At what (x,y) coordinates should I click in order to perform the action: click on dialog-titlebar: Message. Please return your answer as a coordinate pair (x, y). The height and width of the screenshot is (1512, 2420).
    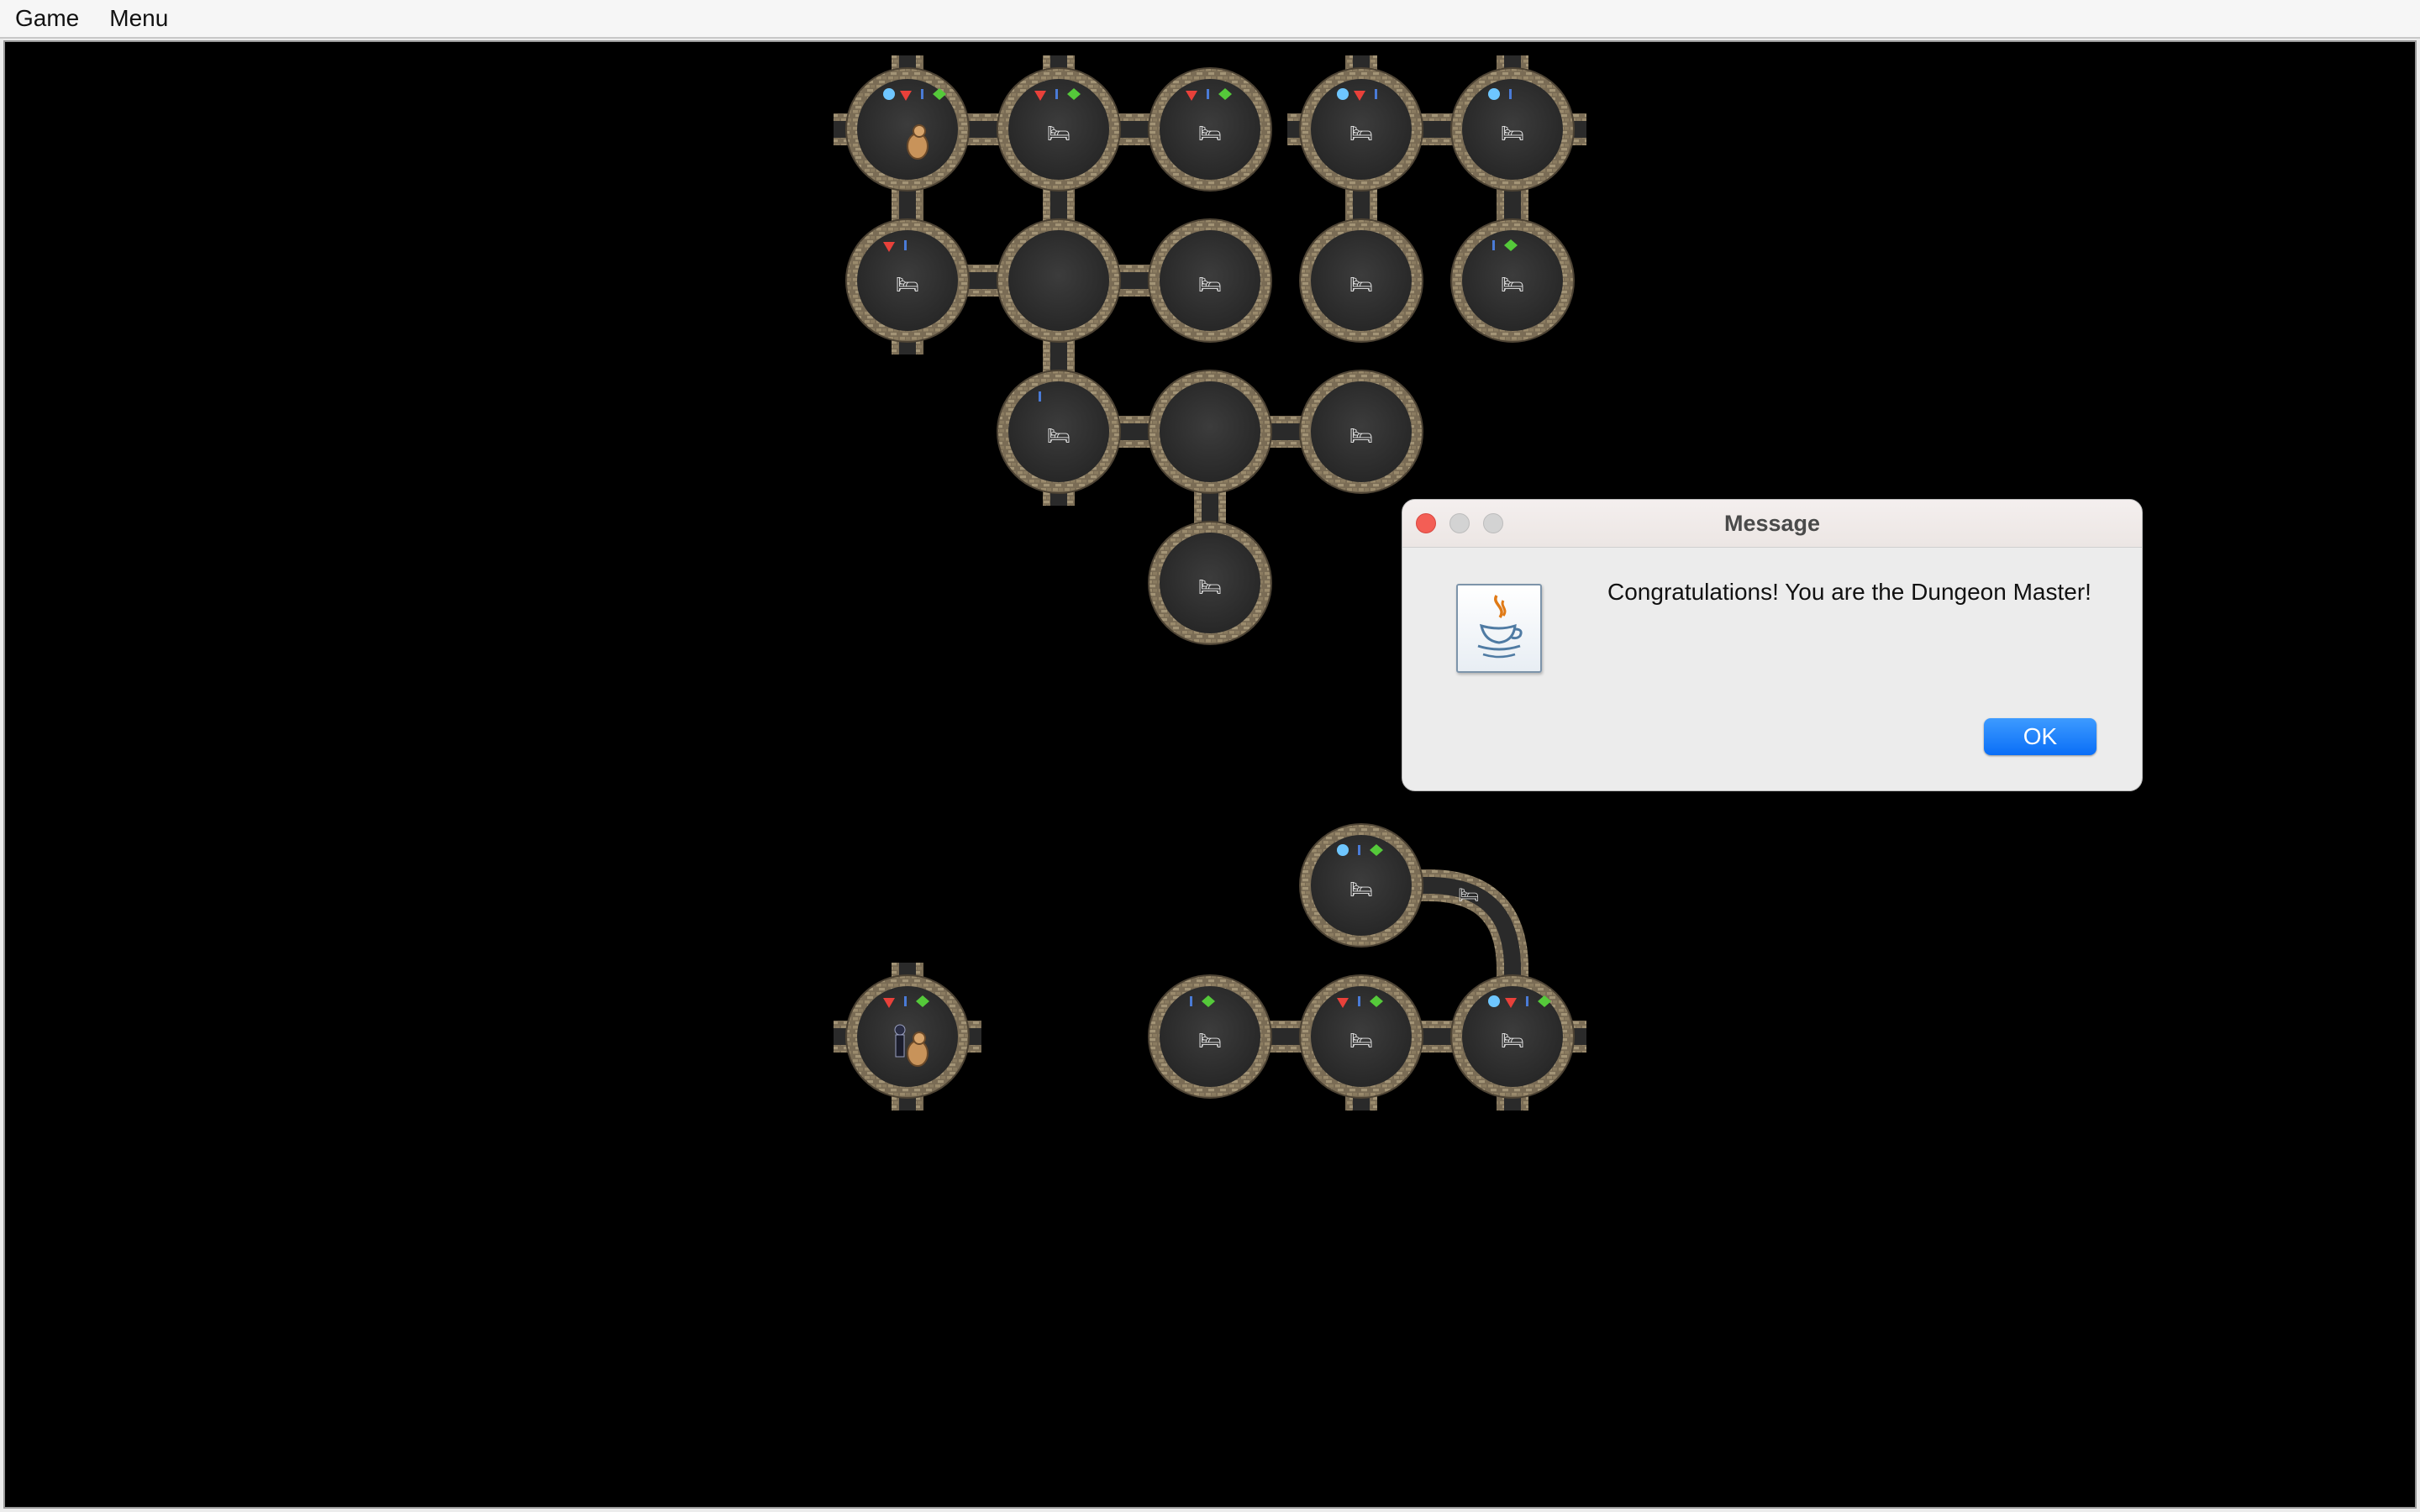
    Looking at the image, I should click on (1772, 524).